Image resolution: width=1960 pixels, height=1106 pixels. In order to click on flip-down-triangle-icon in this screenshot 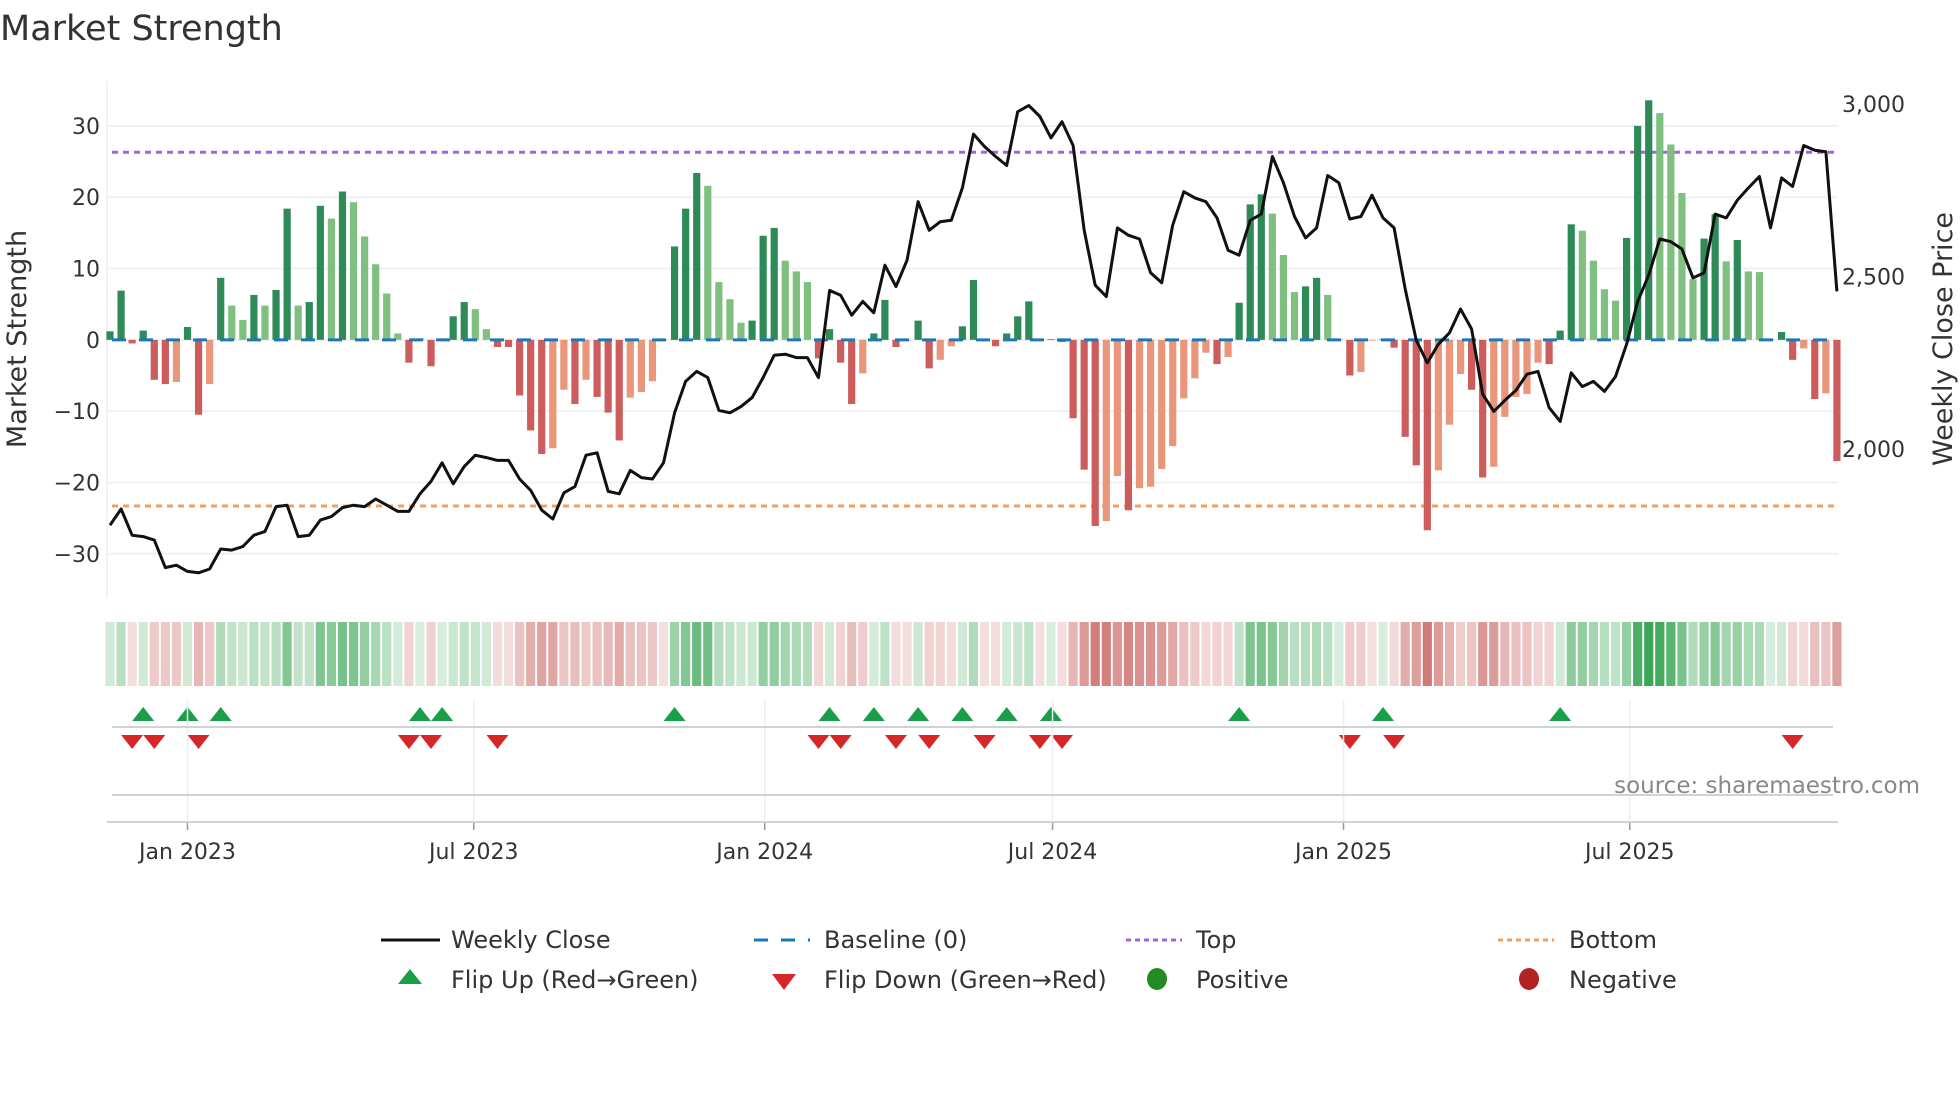, I will do `click(784, 982)`.